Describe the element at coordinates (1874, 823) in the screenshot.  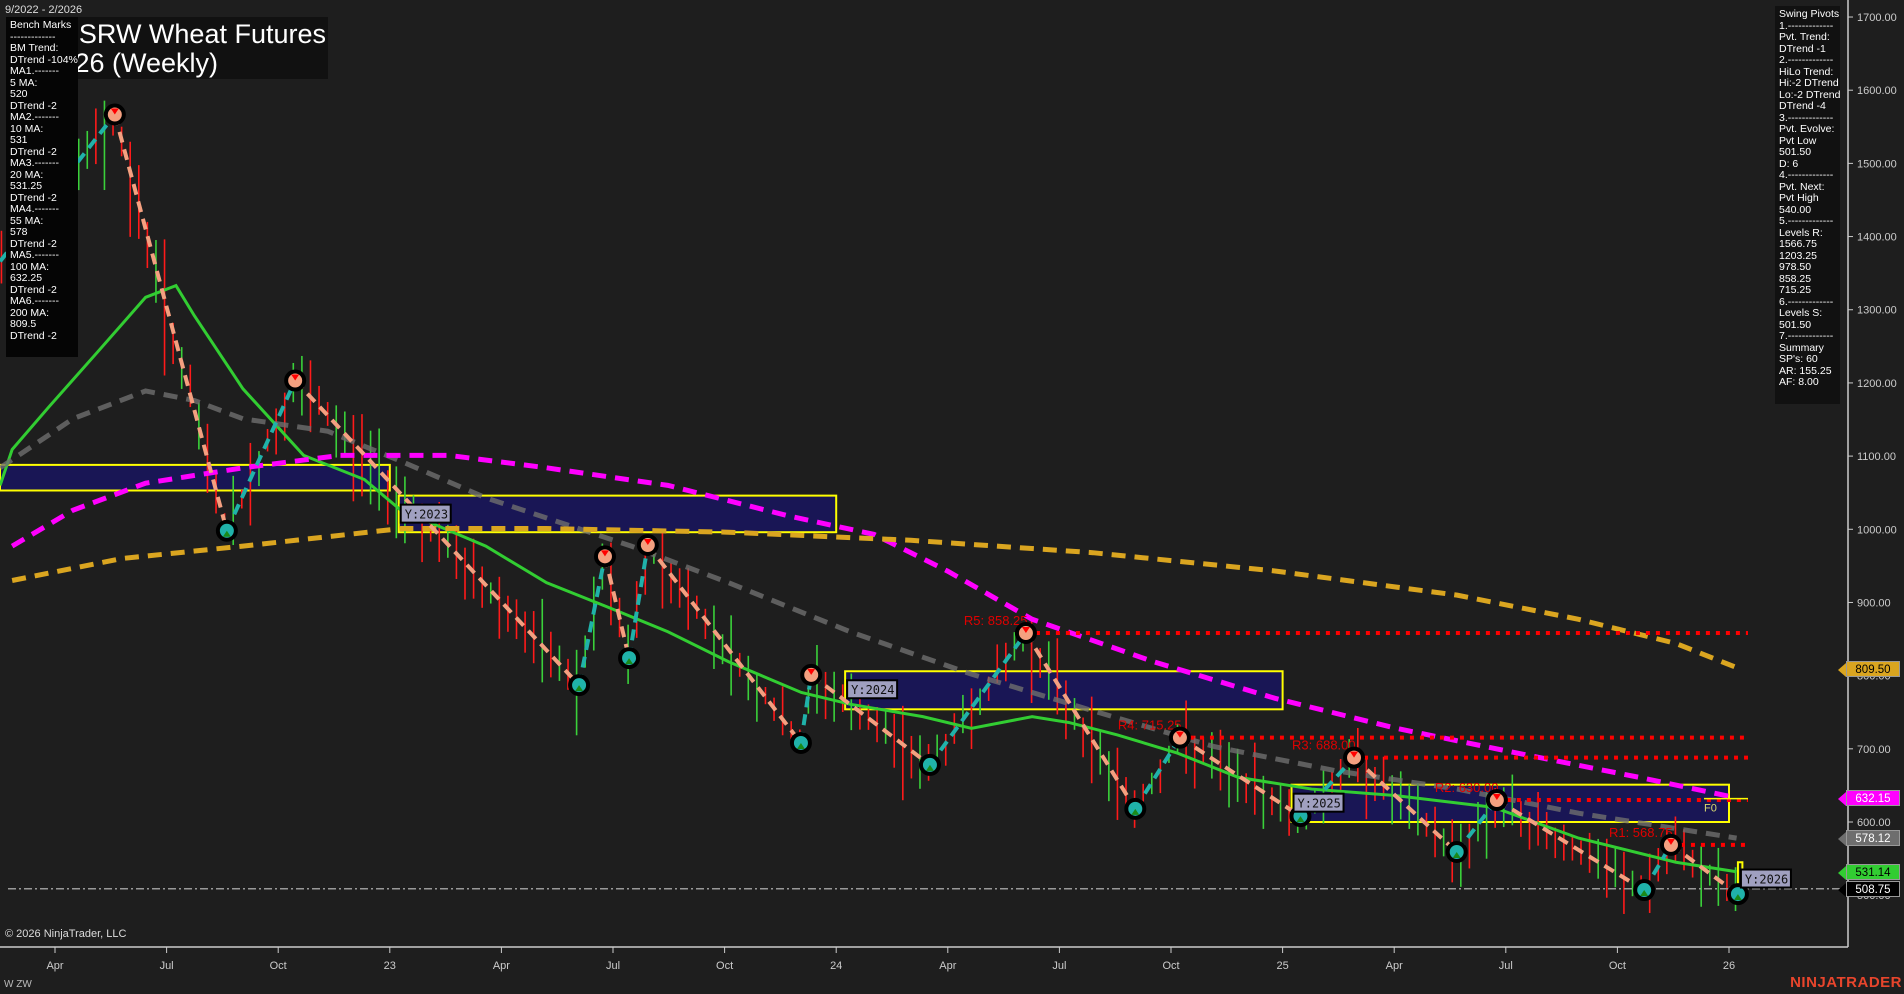
I see `y-tick-label: 600.00` at that location.